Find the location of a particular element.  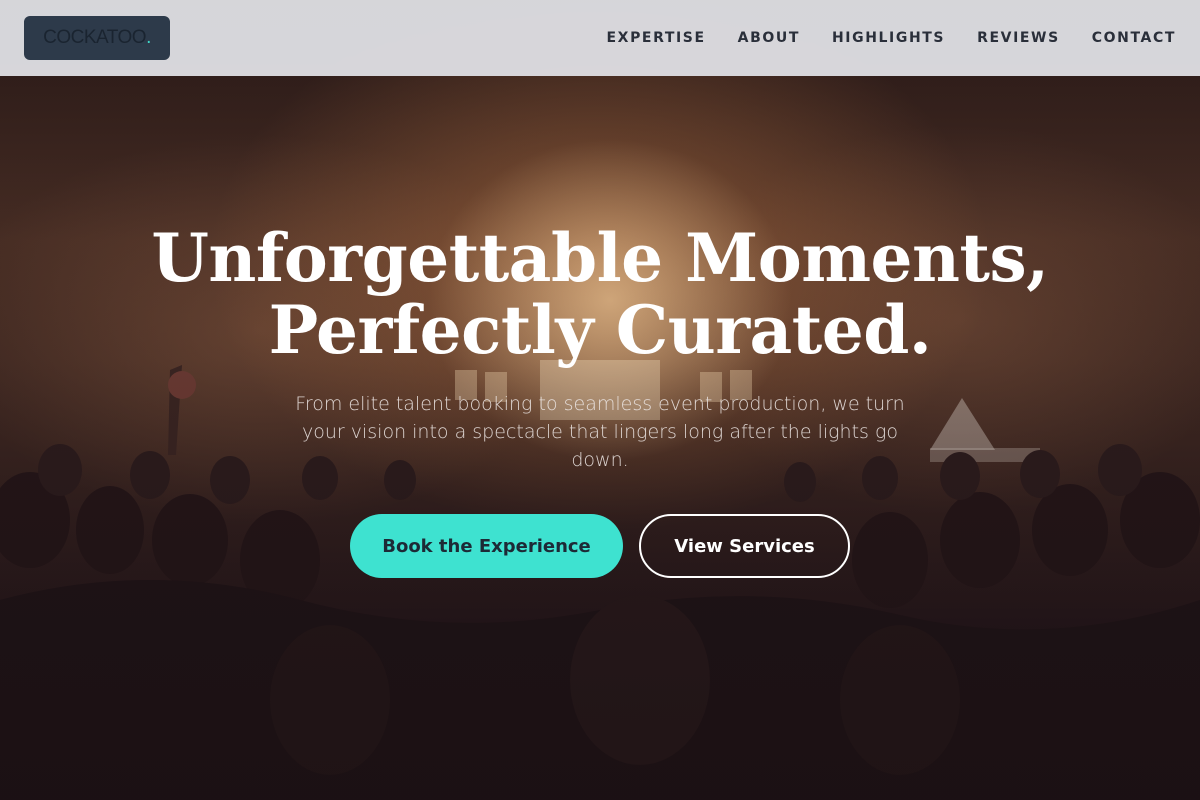

hero-headline-line1: Unforgettable Moments, is located at coordinates (600, 258).